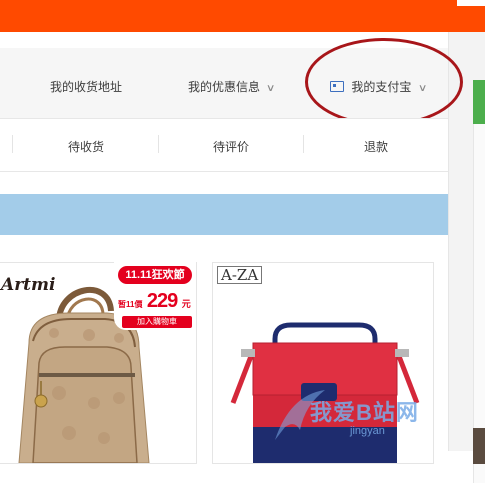  Describe the element at coordinates (271, 88) in the screenshot. I see `chevron-down-icon: ∨` at that location.